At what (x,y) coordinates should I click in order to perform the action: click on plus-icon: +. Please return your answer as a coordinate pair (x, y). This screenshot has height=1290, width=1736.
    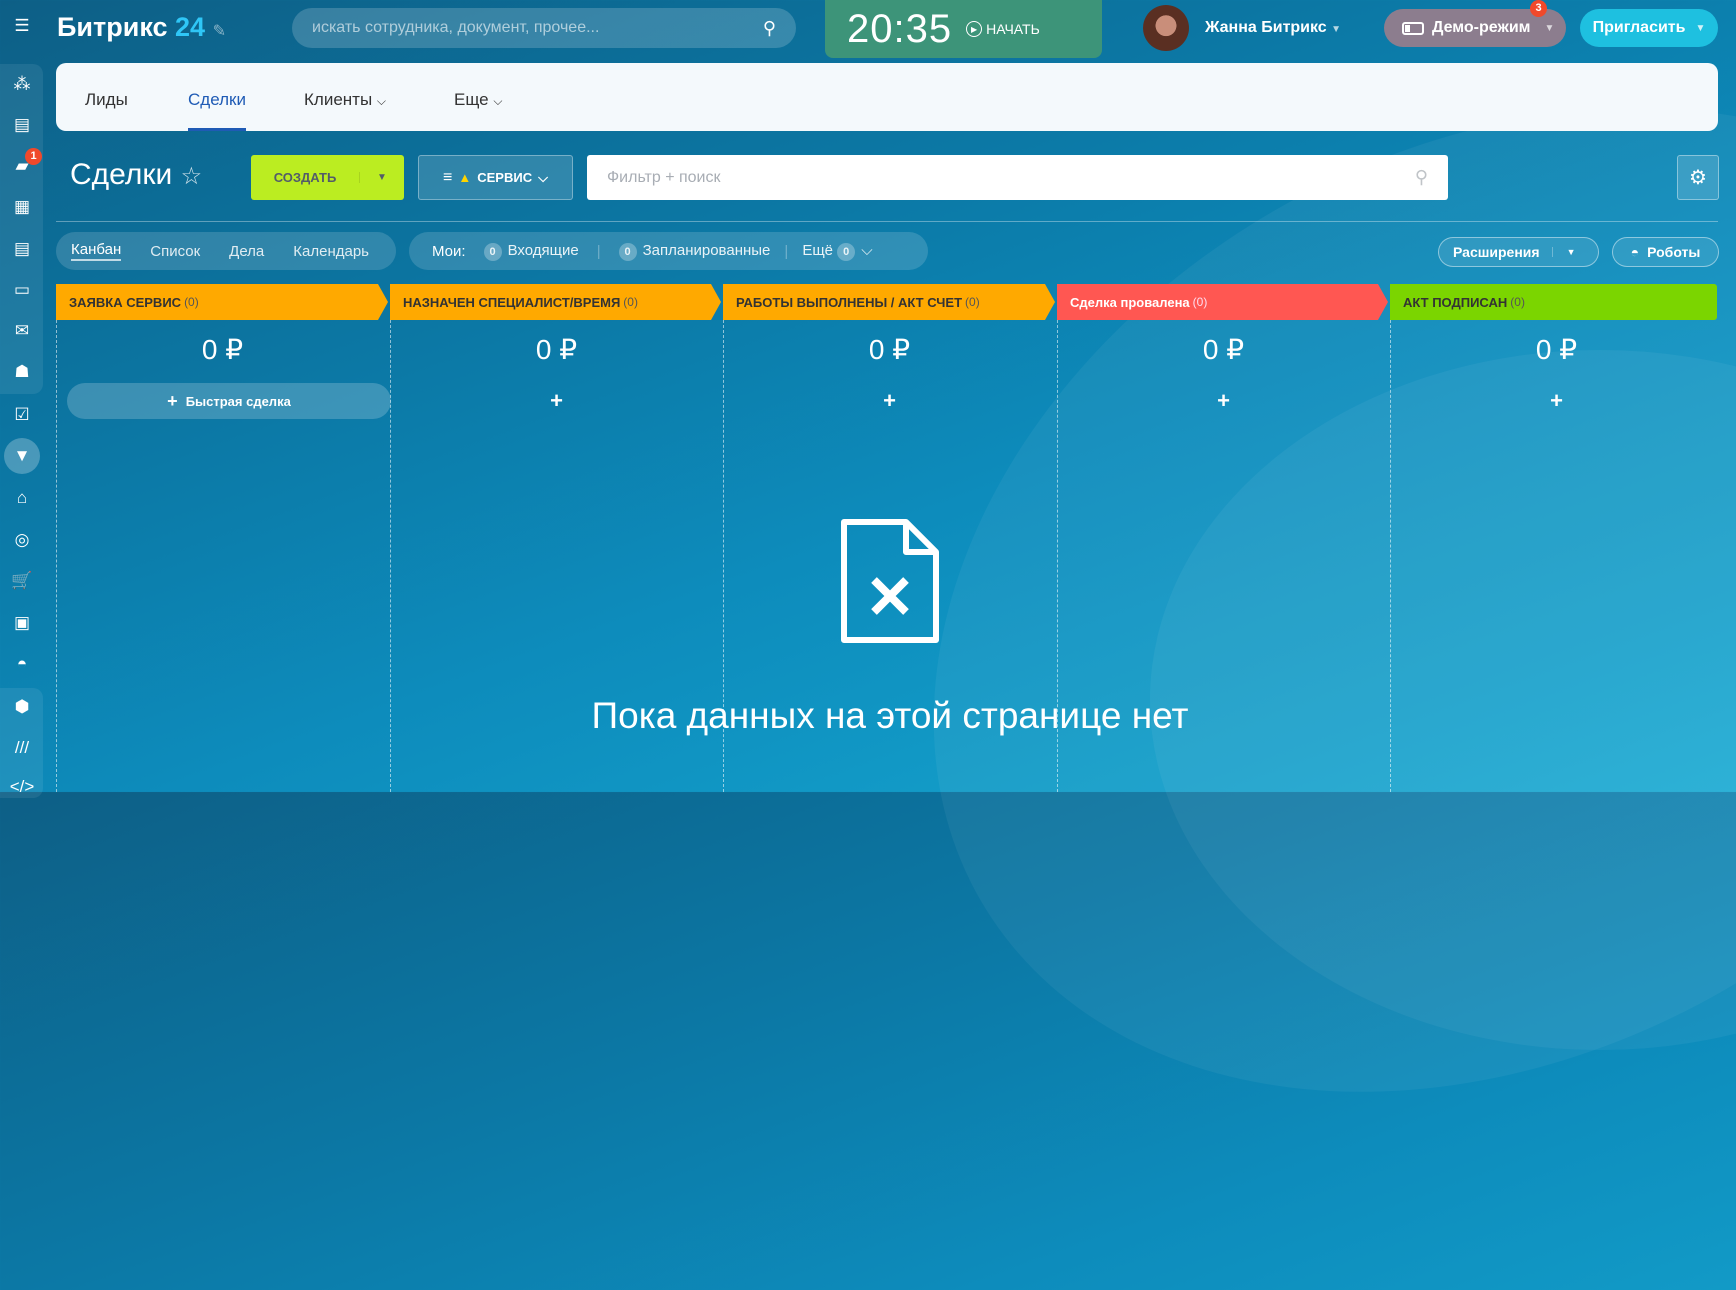
    Looking at the image, I should click on (172, 400).